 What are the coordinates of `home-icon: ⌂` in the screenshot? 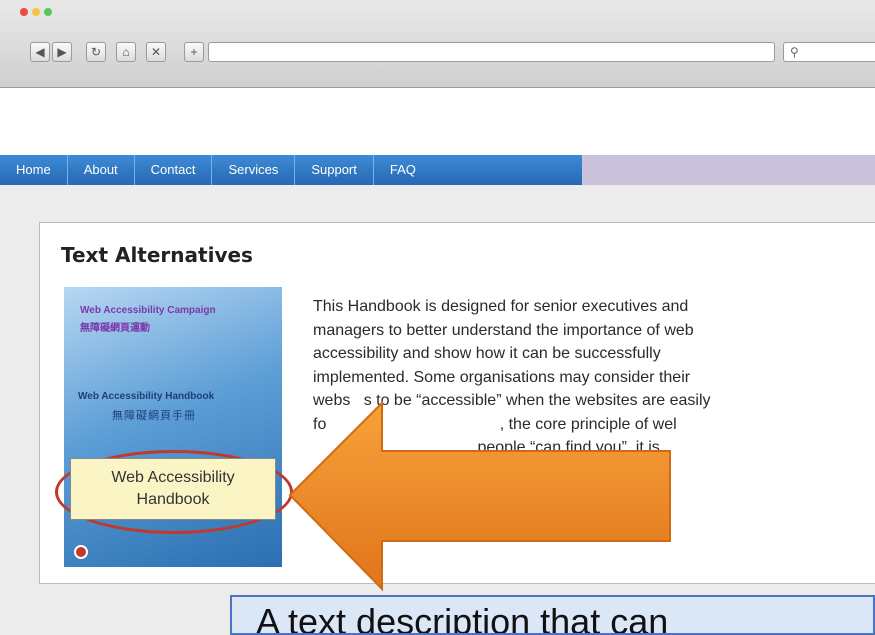 It's located at (126, 52).